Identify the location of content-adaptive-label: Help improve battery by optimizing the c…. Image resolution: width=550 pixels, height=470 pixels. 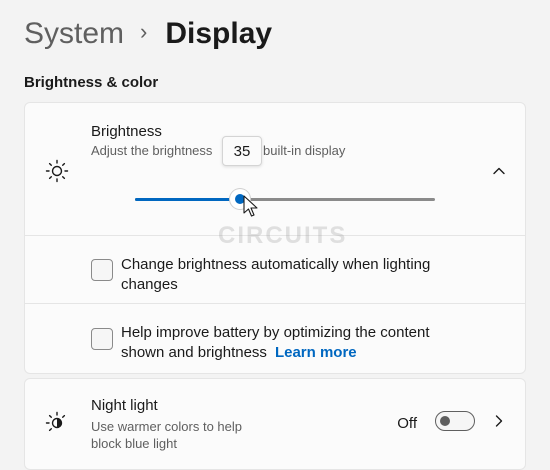
(275, 343).